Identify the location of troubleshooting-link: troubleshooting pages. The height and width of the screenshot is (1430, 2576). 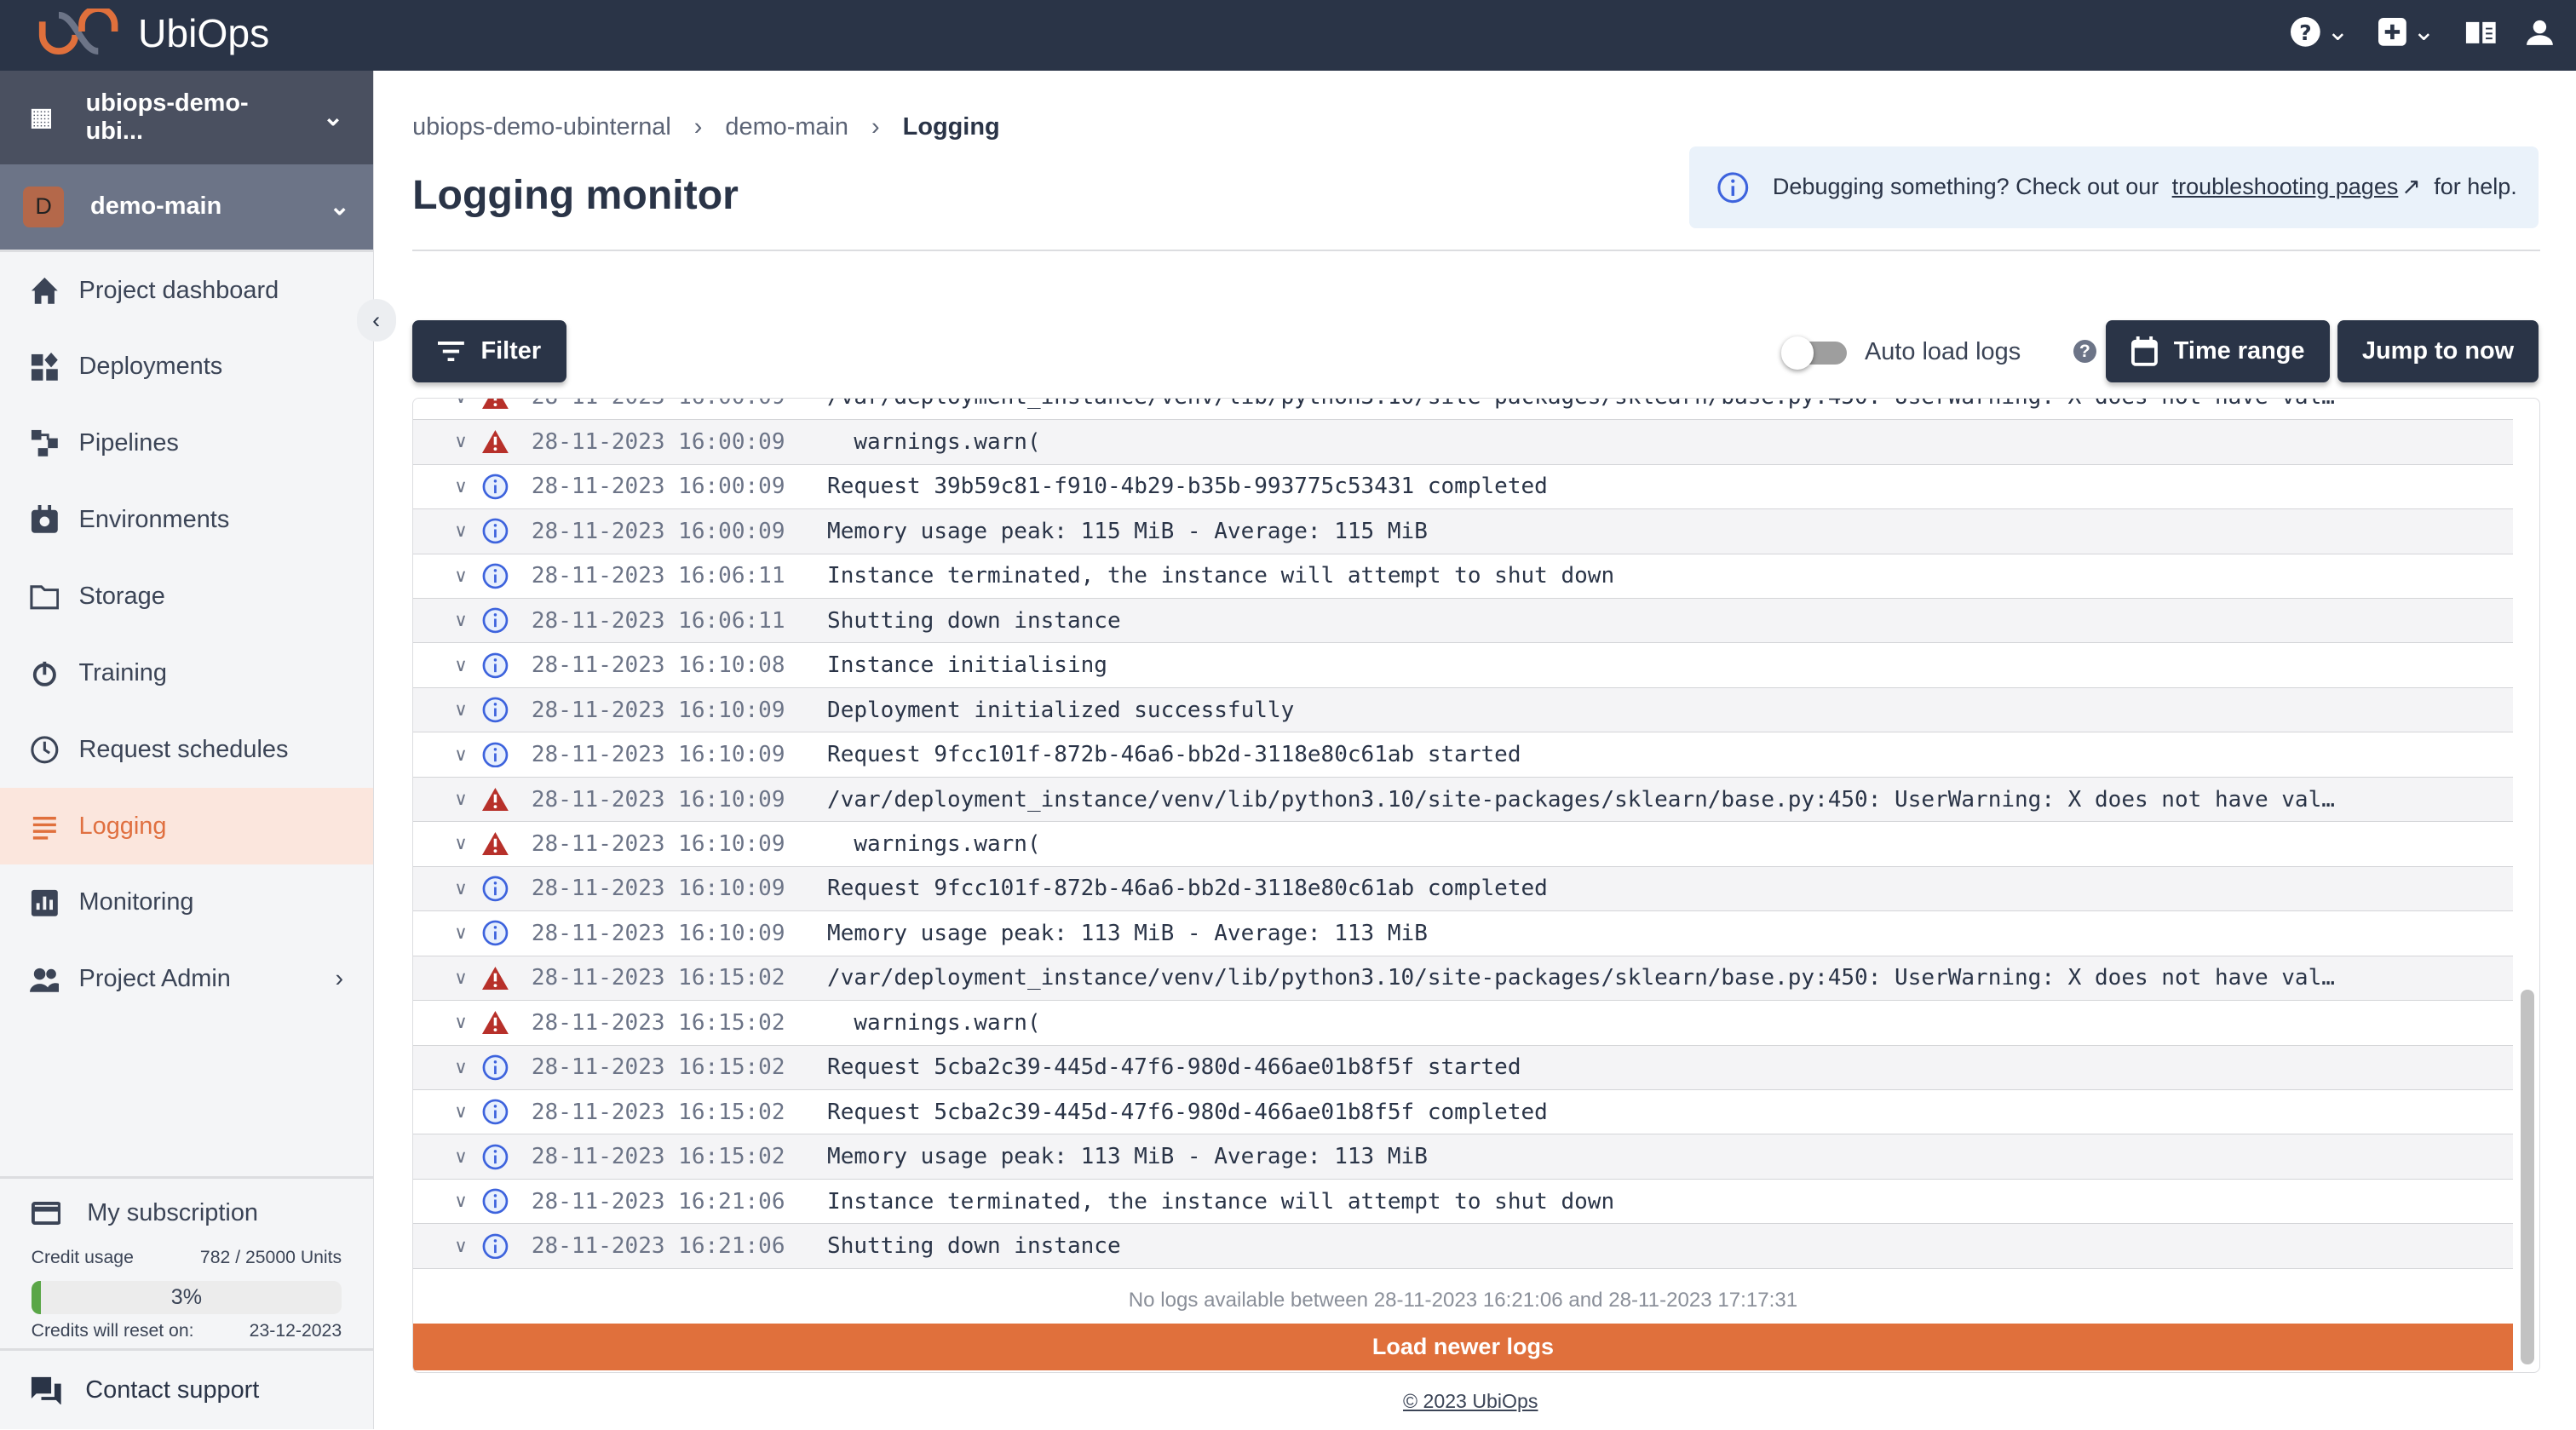
(2286, 187).